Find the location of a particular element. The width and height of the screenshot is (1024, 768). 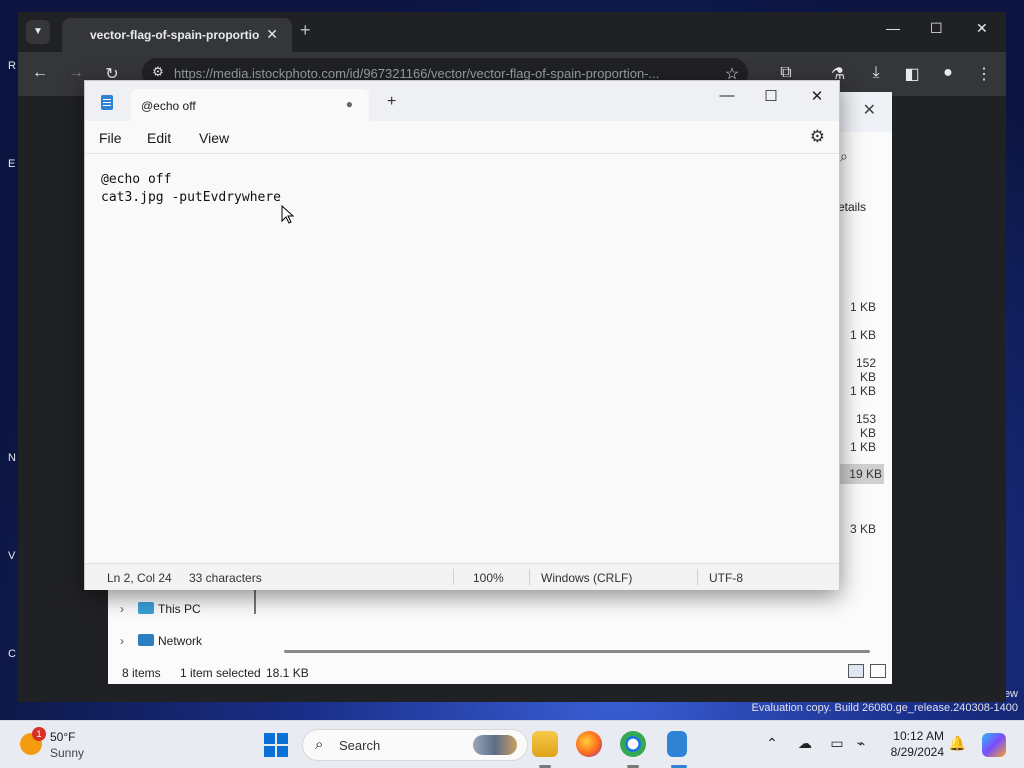

tab-search-button: ▼ is located at coordinates (38, 32).